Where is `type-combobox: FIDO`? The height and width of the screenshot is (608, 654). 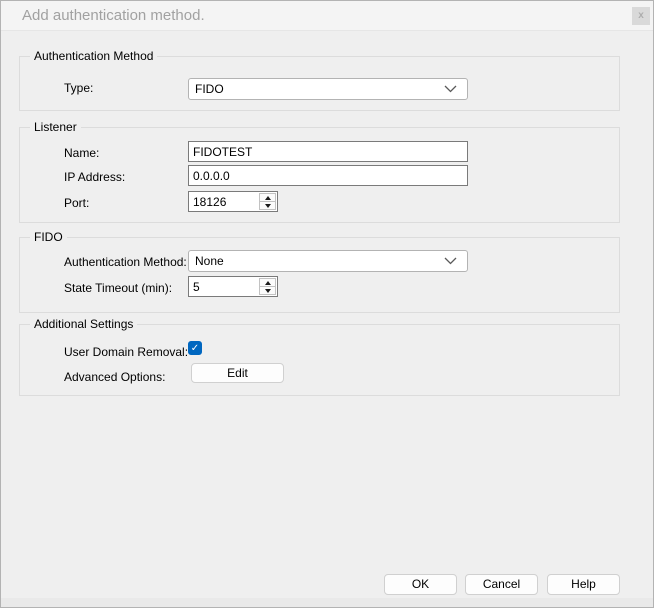 type-combobox: FIDO is located at coordinates (328, 89).